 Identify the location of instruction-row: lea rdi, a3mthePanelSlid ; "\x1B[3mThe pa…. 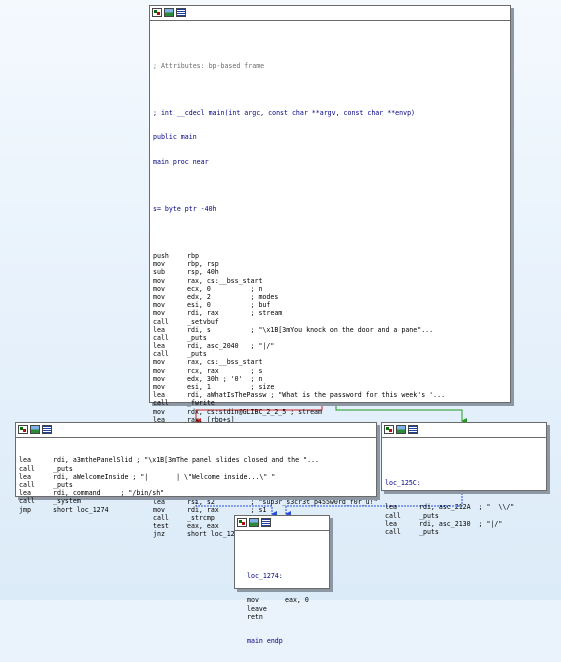
(196, 460).